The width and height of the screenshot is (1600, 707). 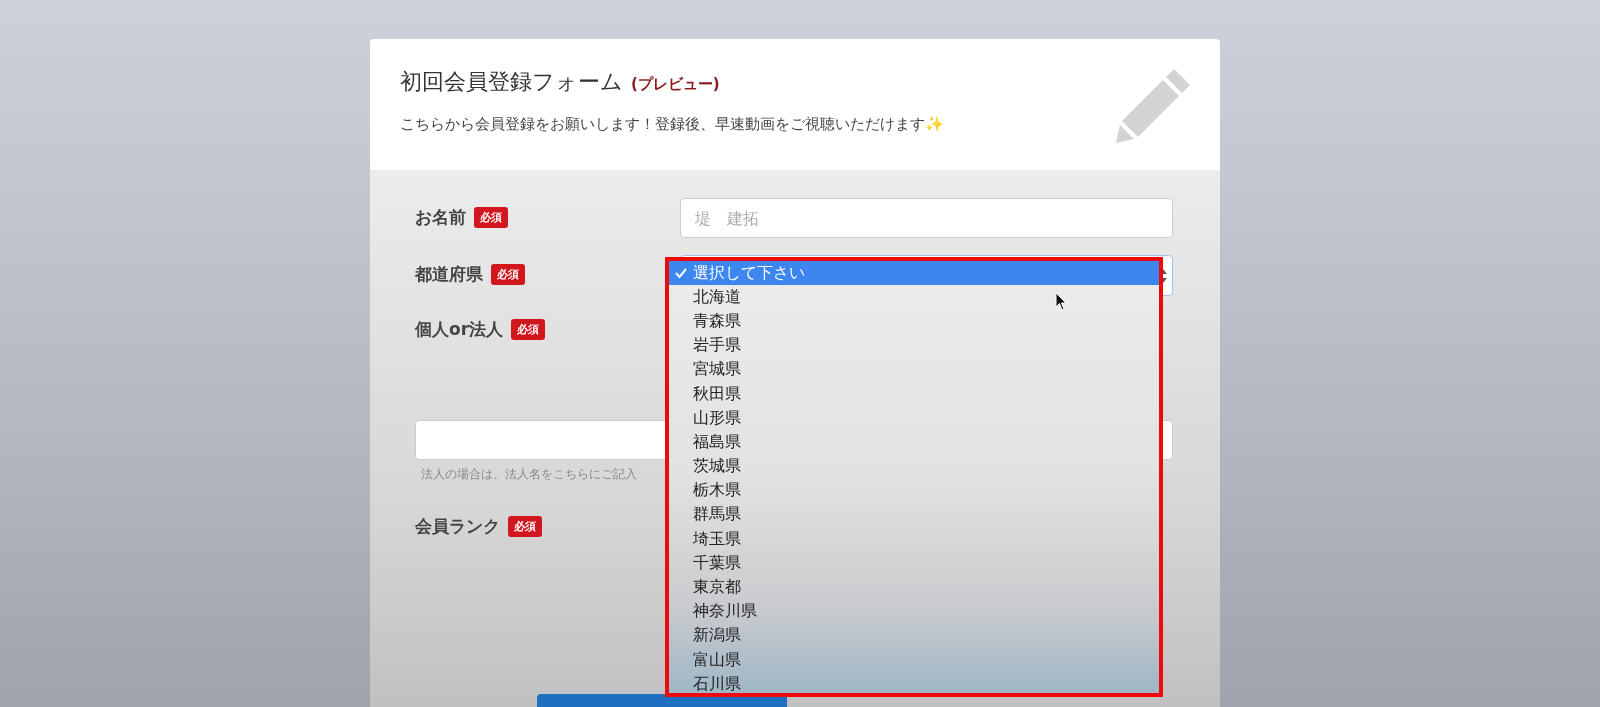 I want to click on dropdown-option: 青森県, so click(x=914, y=321).